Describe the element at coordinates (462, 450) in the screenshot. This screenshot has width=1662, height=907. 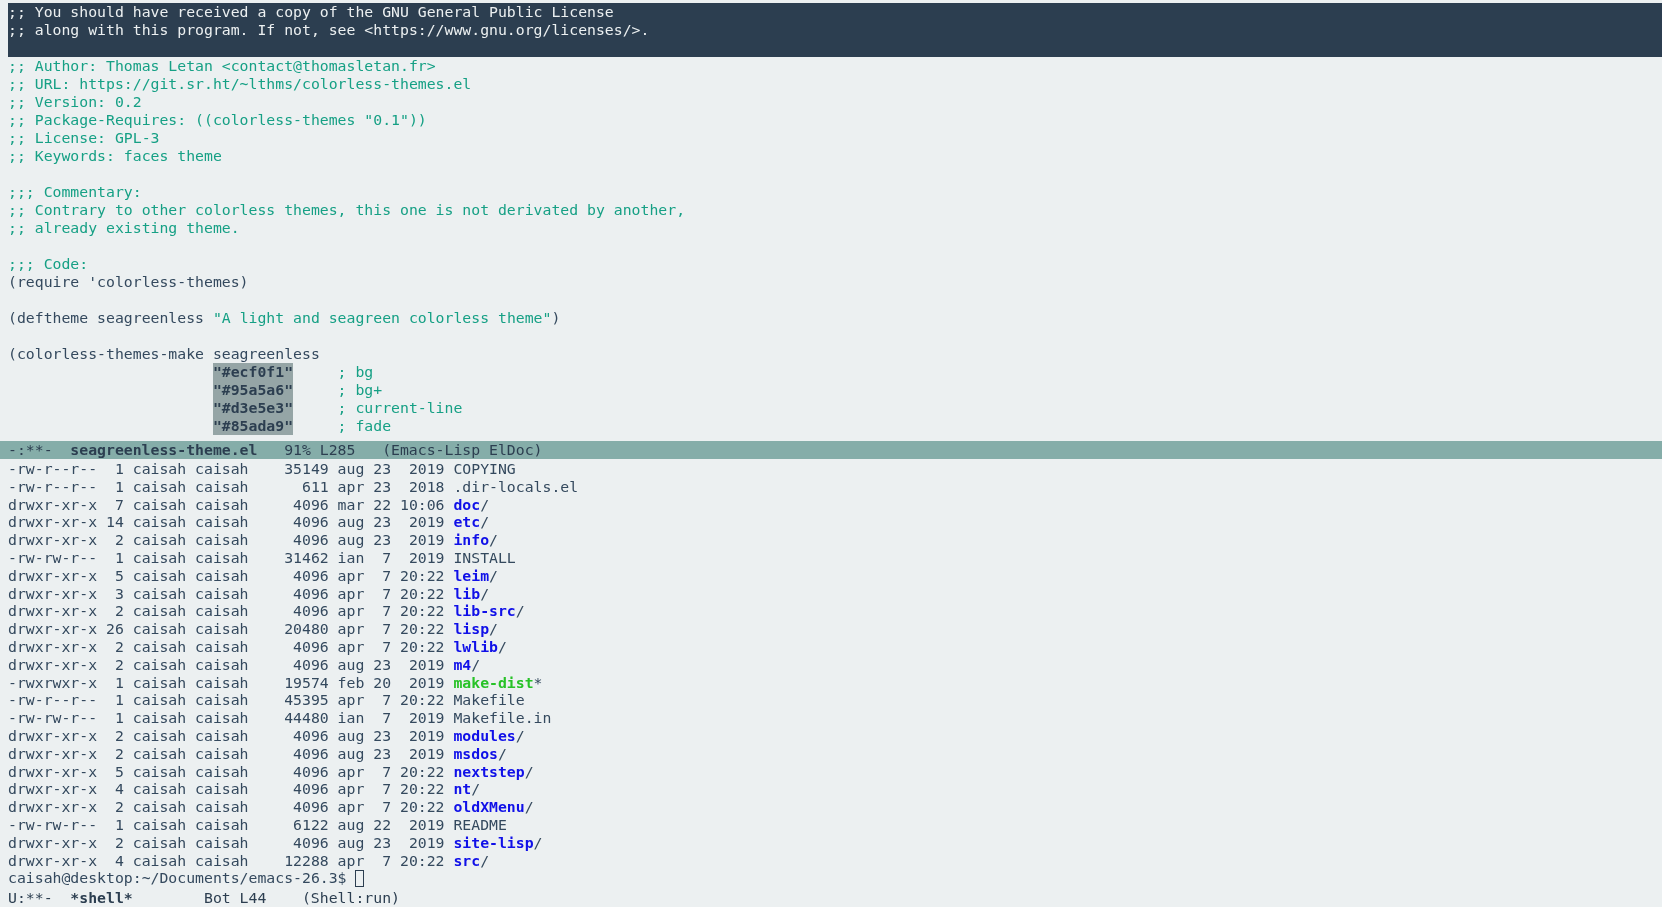
I see `major-mode: (Emacs-Lisp ElDoc)` at that location.